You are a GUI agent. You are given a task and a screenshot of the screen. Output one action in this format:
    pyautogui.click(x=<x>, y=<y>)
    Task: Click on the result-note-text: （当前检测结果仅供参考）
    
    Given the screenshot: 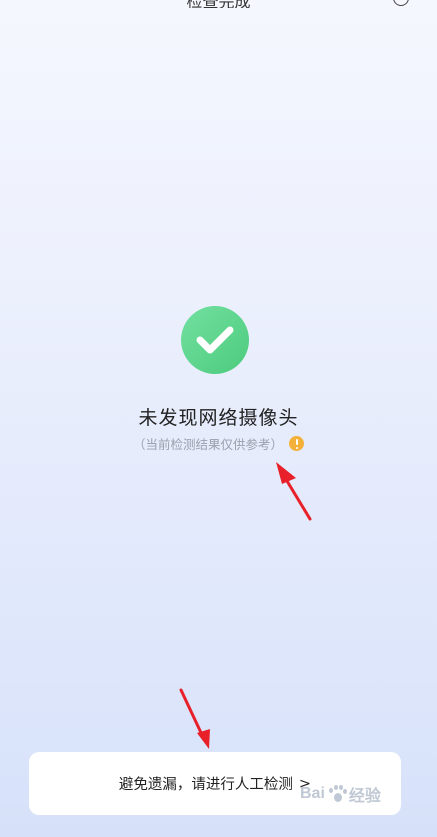 What is the action you would take?
    pyautogui.click(x=207, y=444)
    